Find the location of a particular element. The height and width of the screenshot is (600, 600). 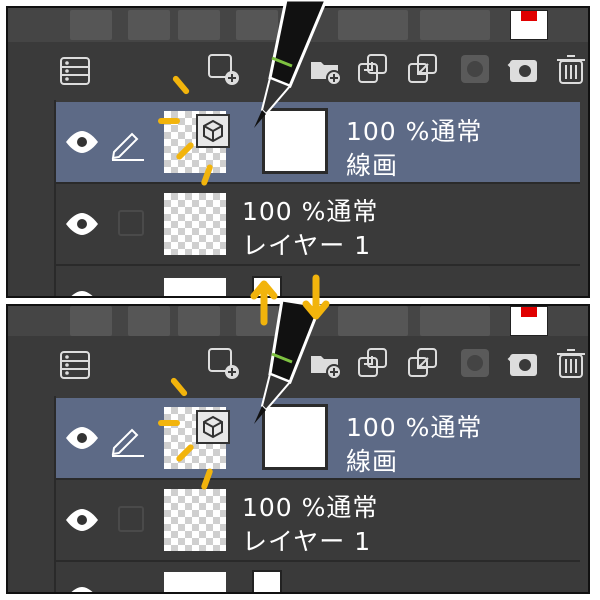

toolbar-top-row is located at coordinates (298, 25).